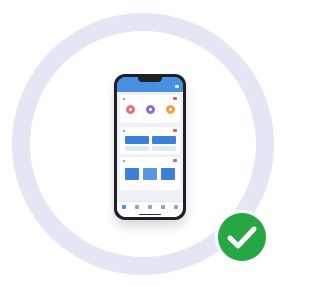 The width and height of the screenshot is (320, 286). I want to click on doc-icon, so click(163, 207).